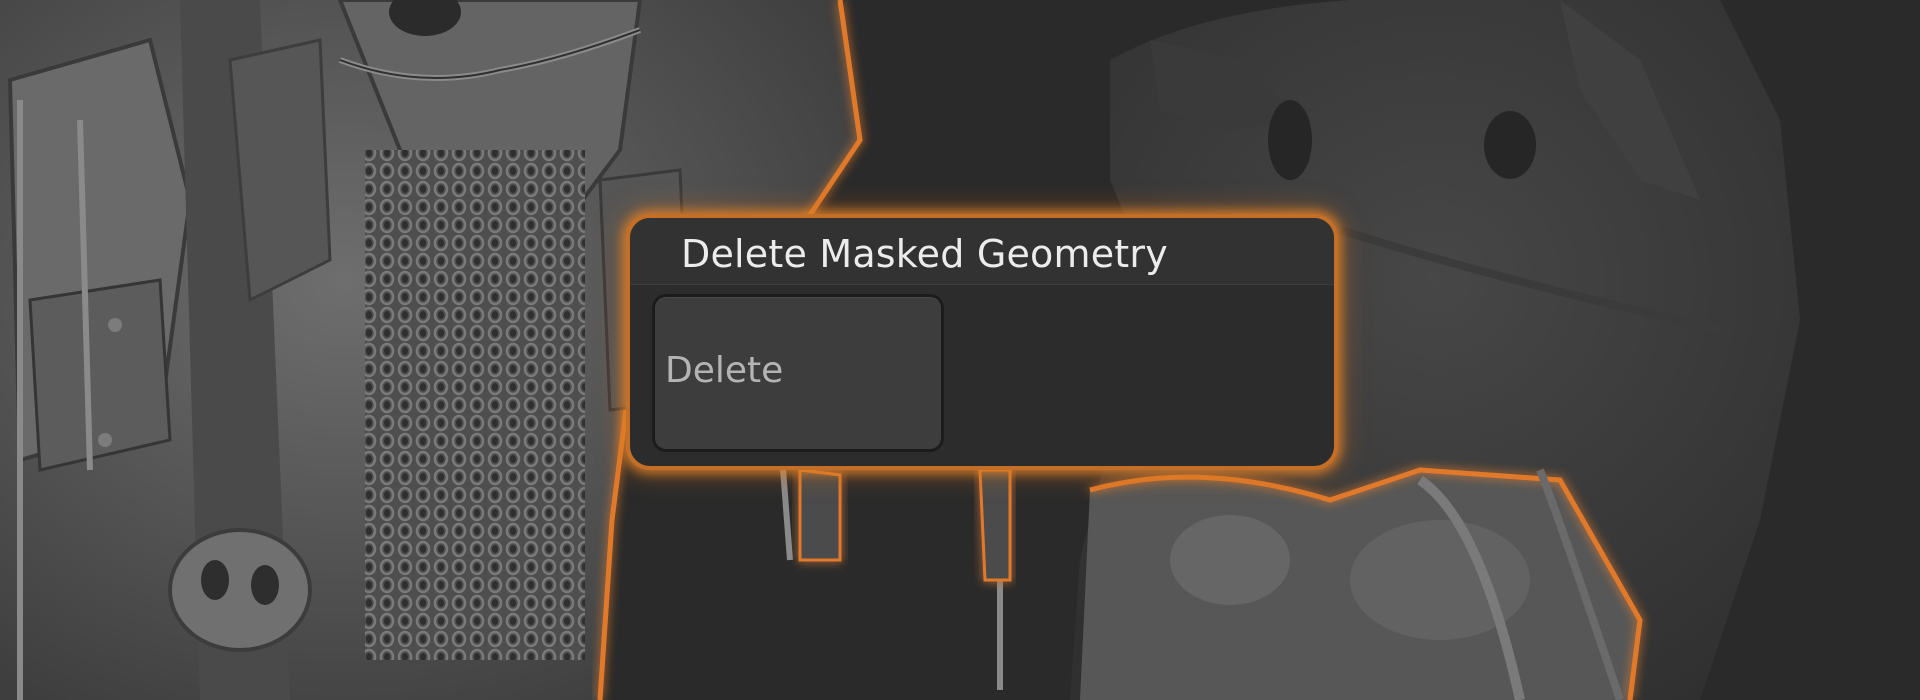 The image size is (1920, 700). What do you see at coordinates (982, 342) in the screenshot?
I see `delete-masked-geometry-popup: Delete Masked Geometry Delete` at bounding box center [982, 342].